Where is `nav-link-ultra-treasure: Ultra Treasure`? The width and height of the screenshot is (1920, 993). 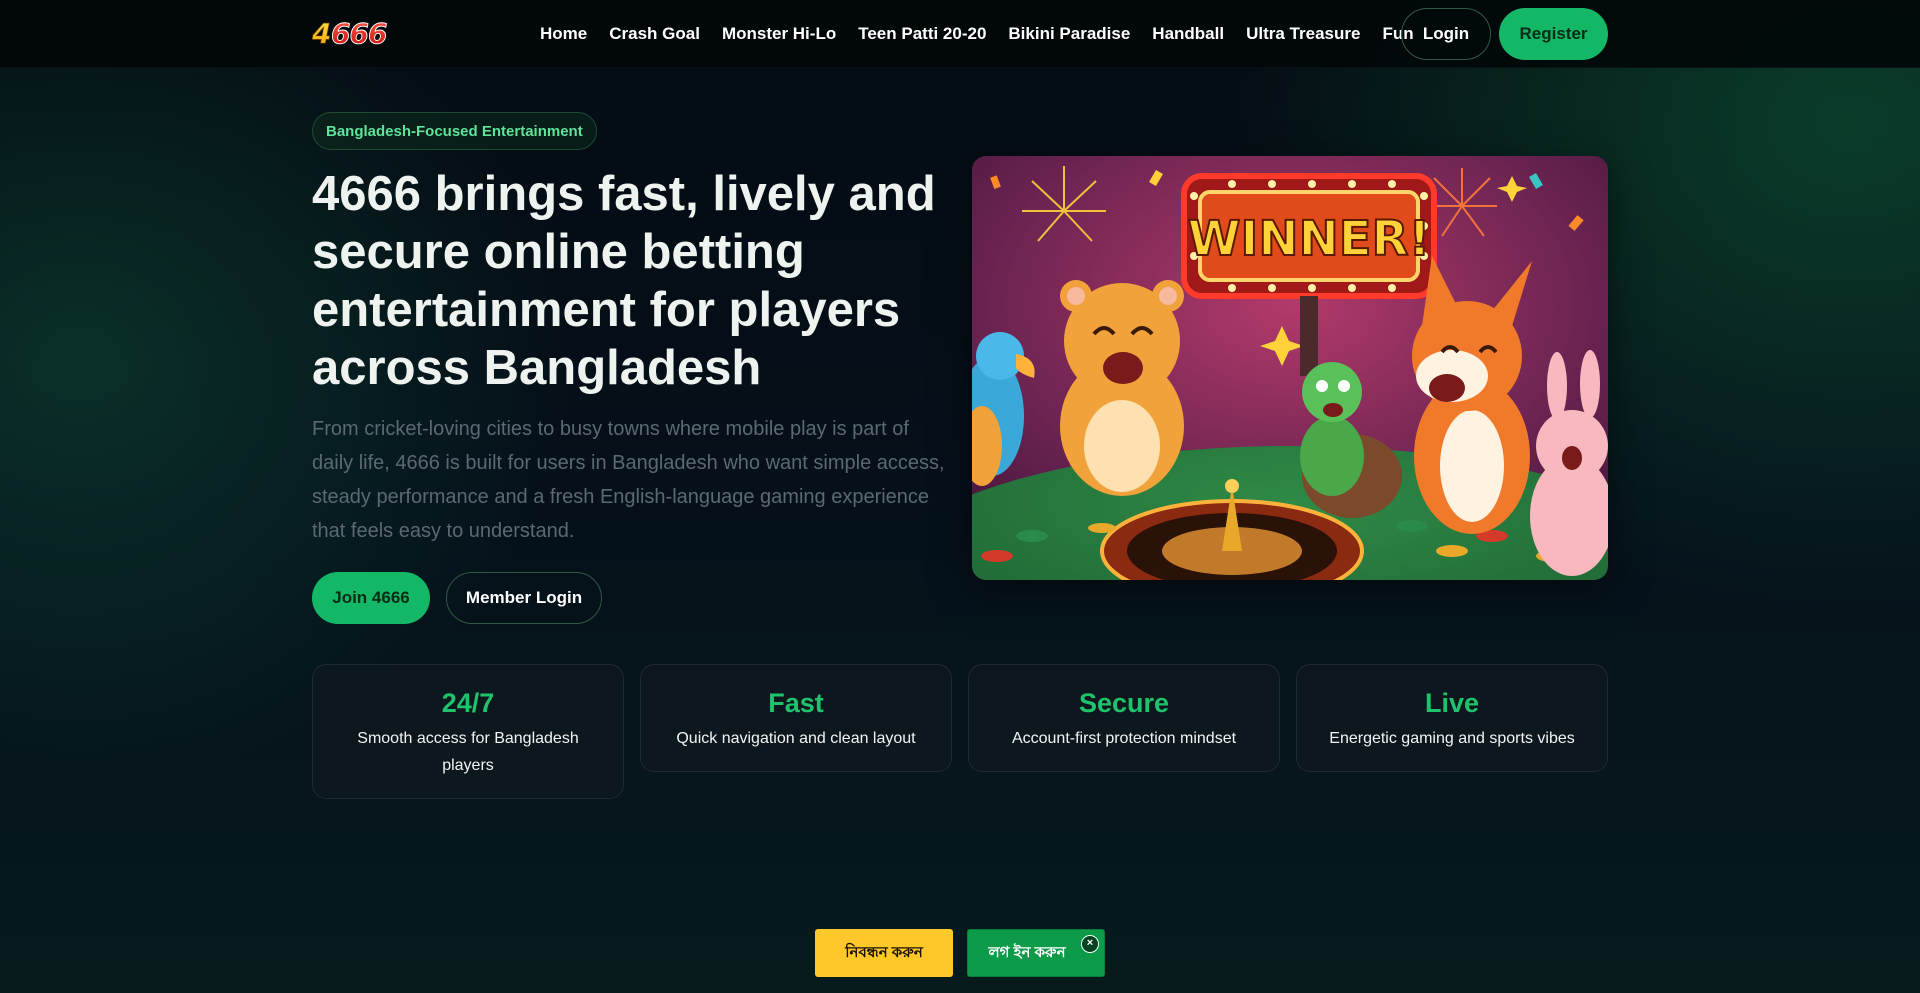
nav-link-ultra-treasure: Ultra Treasure is located at coordinates (1303, 34).